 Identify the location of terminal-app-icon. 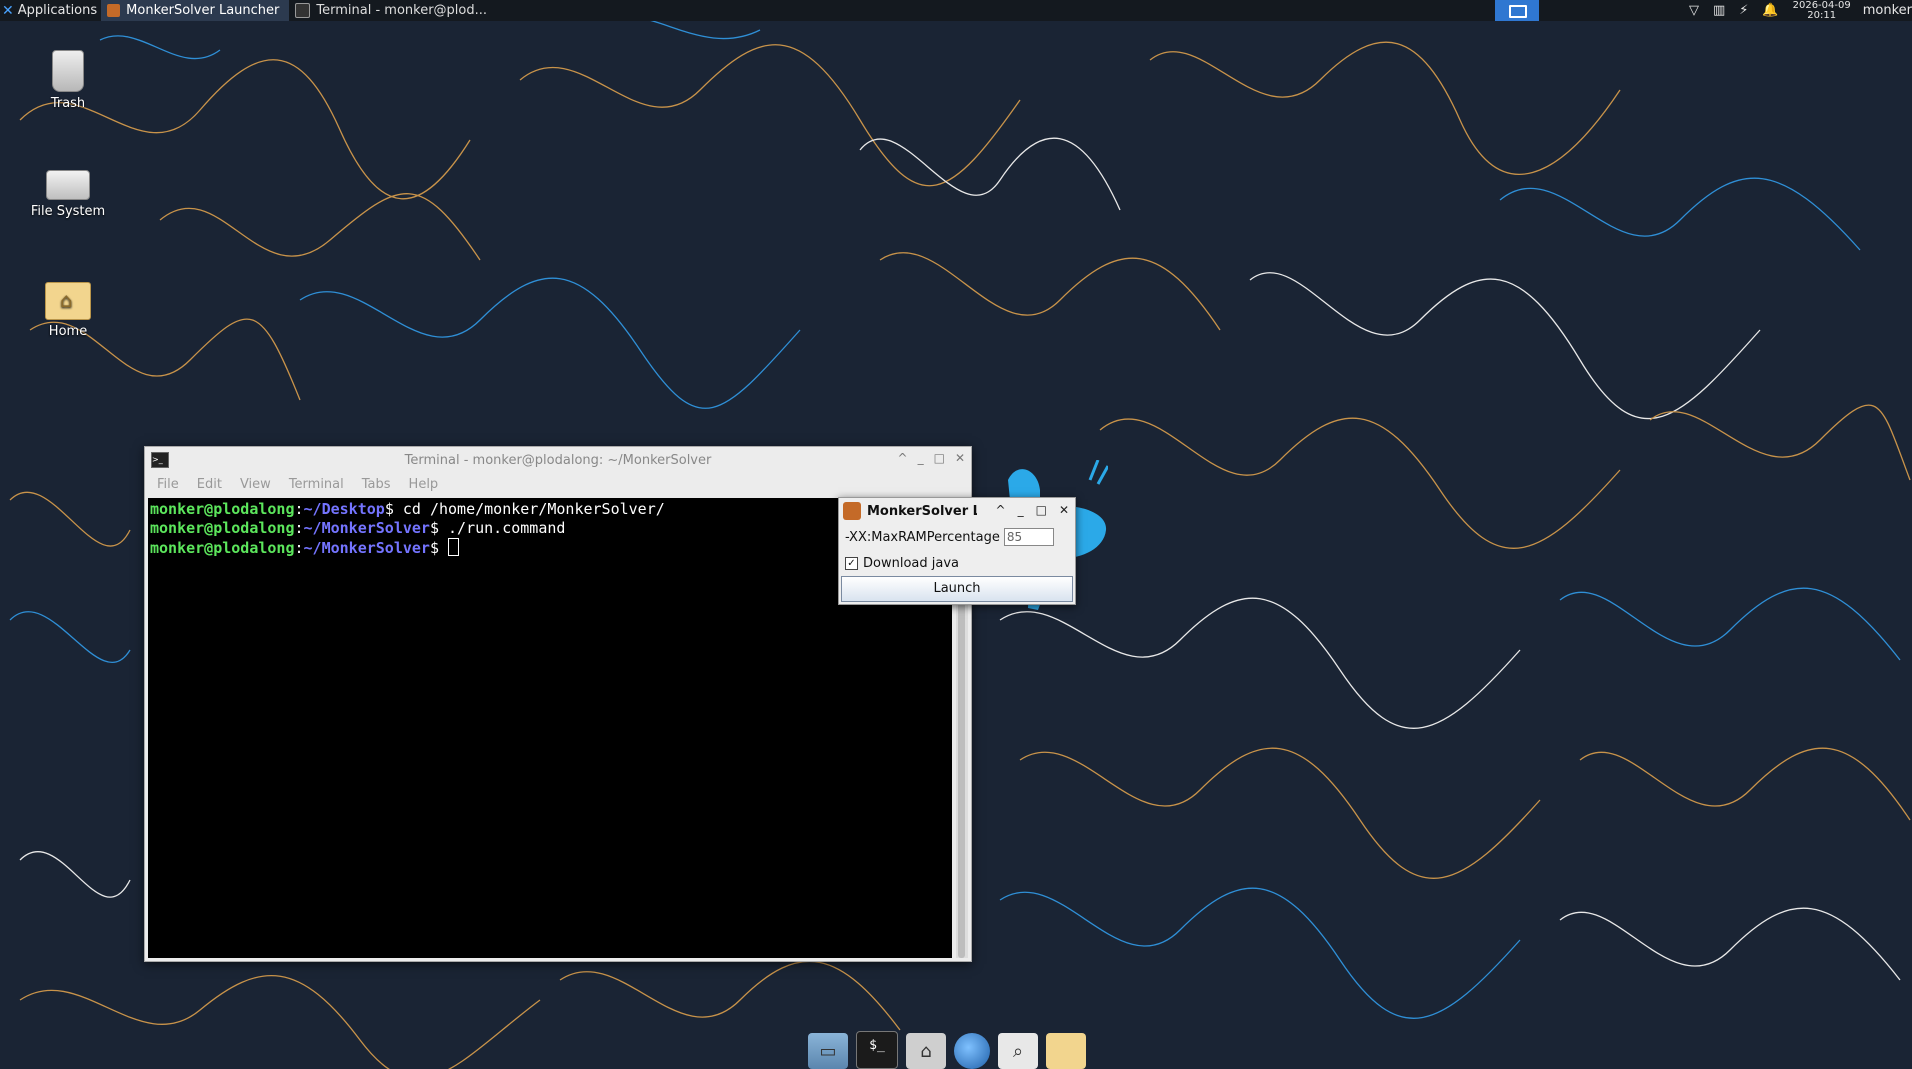
(303, 10).